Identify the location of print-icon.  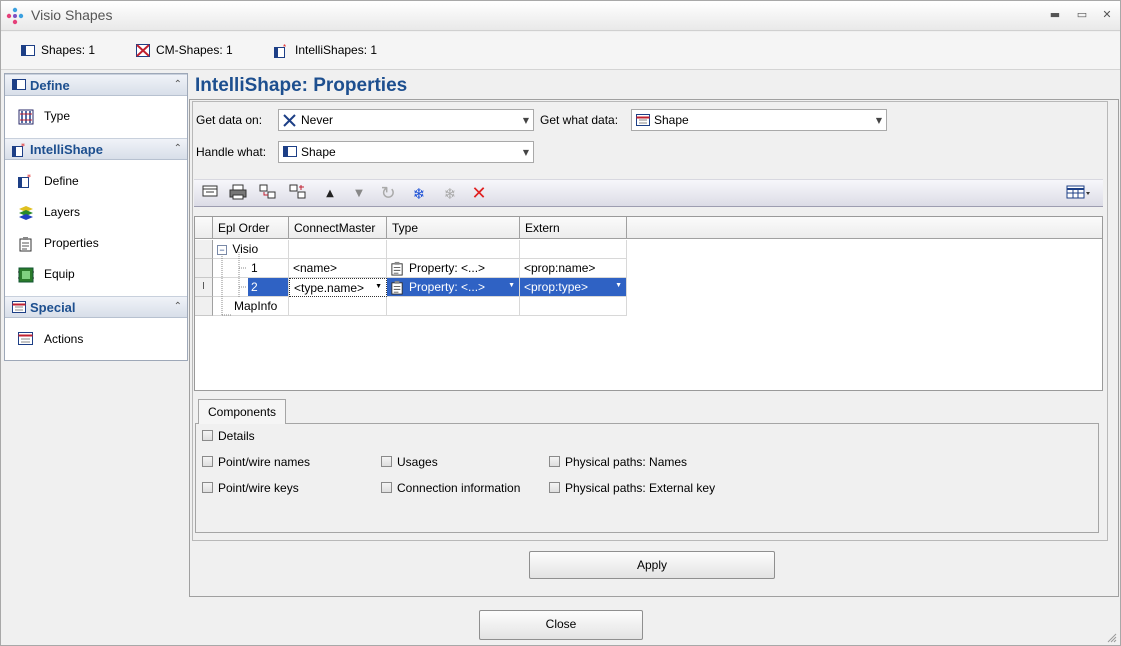
(238, 194).